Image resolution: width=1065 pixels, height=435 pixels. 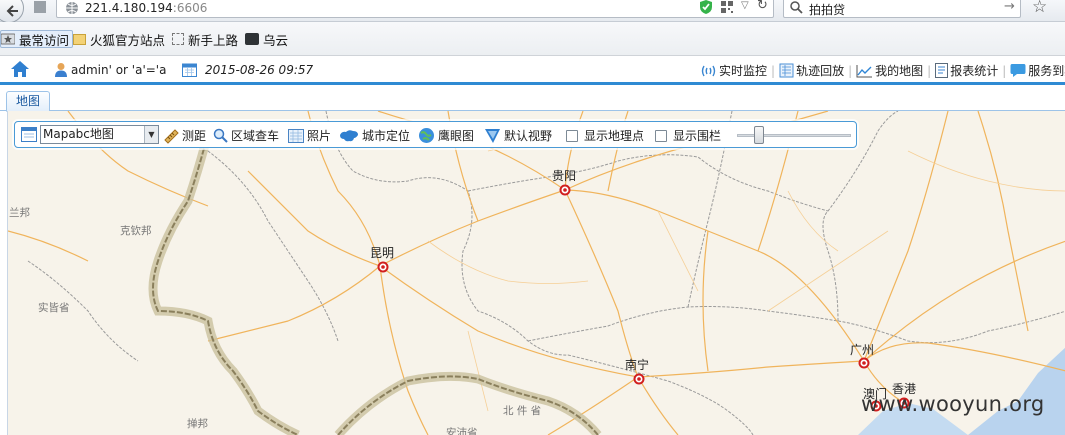 I want to click on reload-icon: ↻, so click(x=762, y=6).